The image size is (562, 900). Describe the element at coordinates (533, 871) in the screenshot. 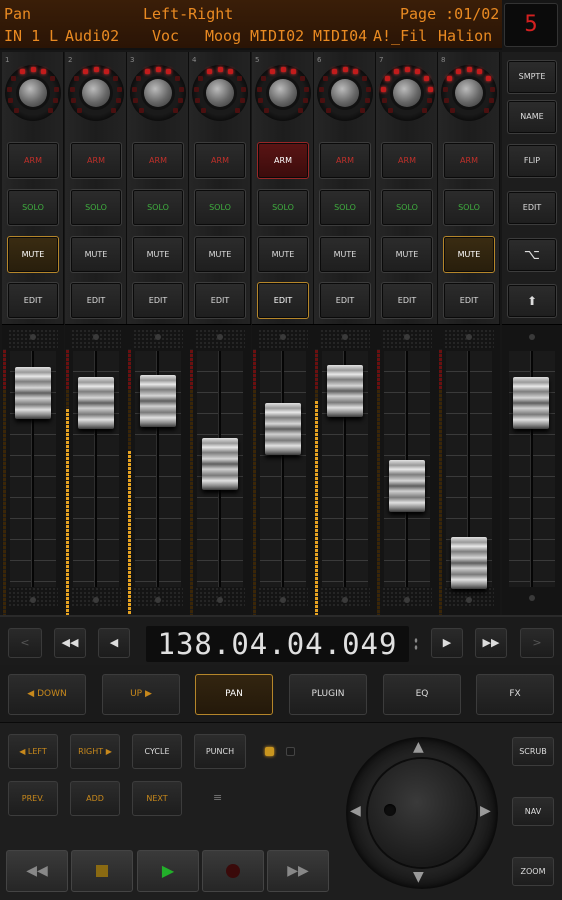

I see `zoom-button: ZOOM` at that location.